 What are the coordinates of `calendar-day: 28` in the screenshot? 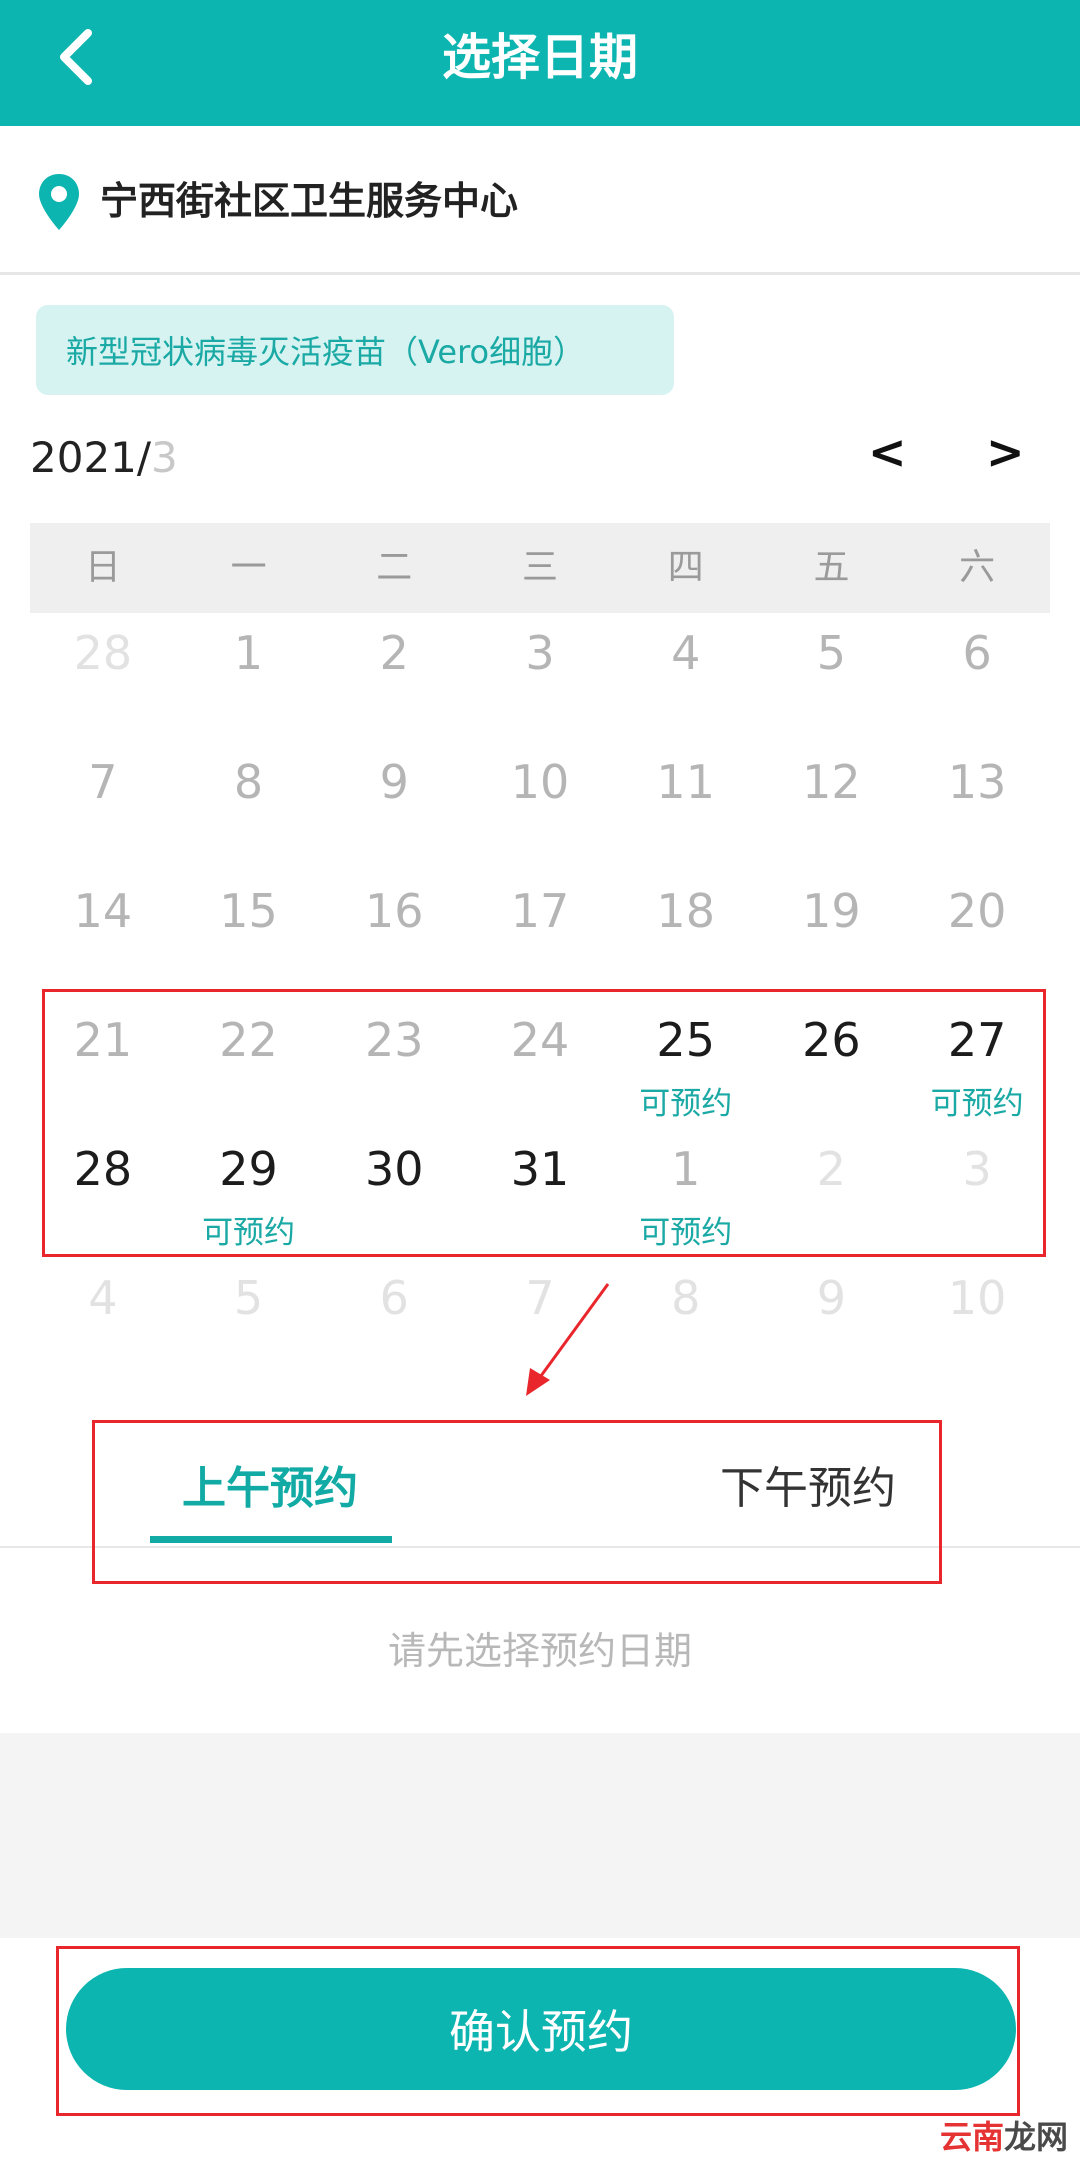 It's located at (103, 677).